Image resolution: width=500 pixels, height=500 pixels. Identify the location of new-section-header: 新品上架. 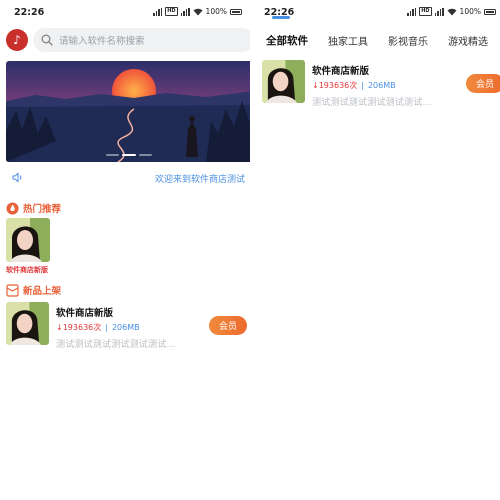
(33, 290).